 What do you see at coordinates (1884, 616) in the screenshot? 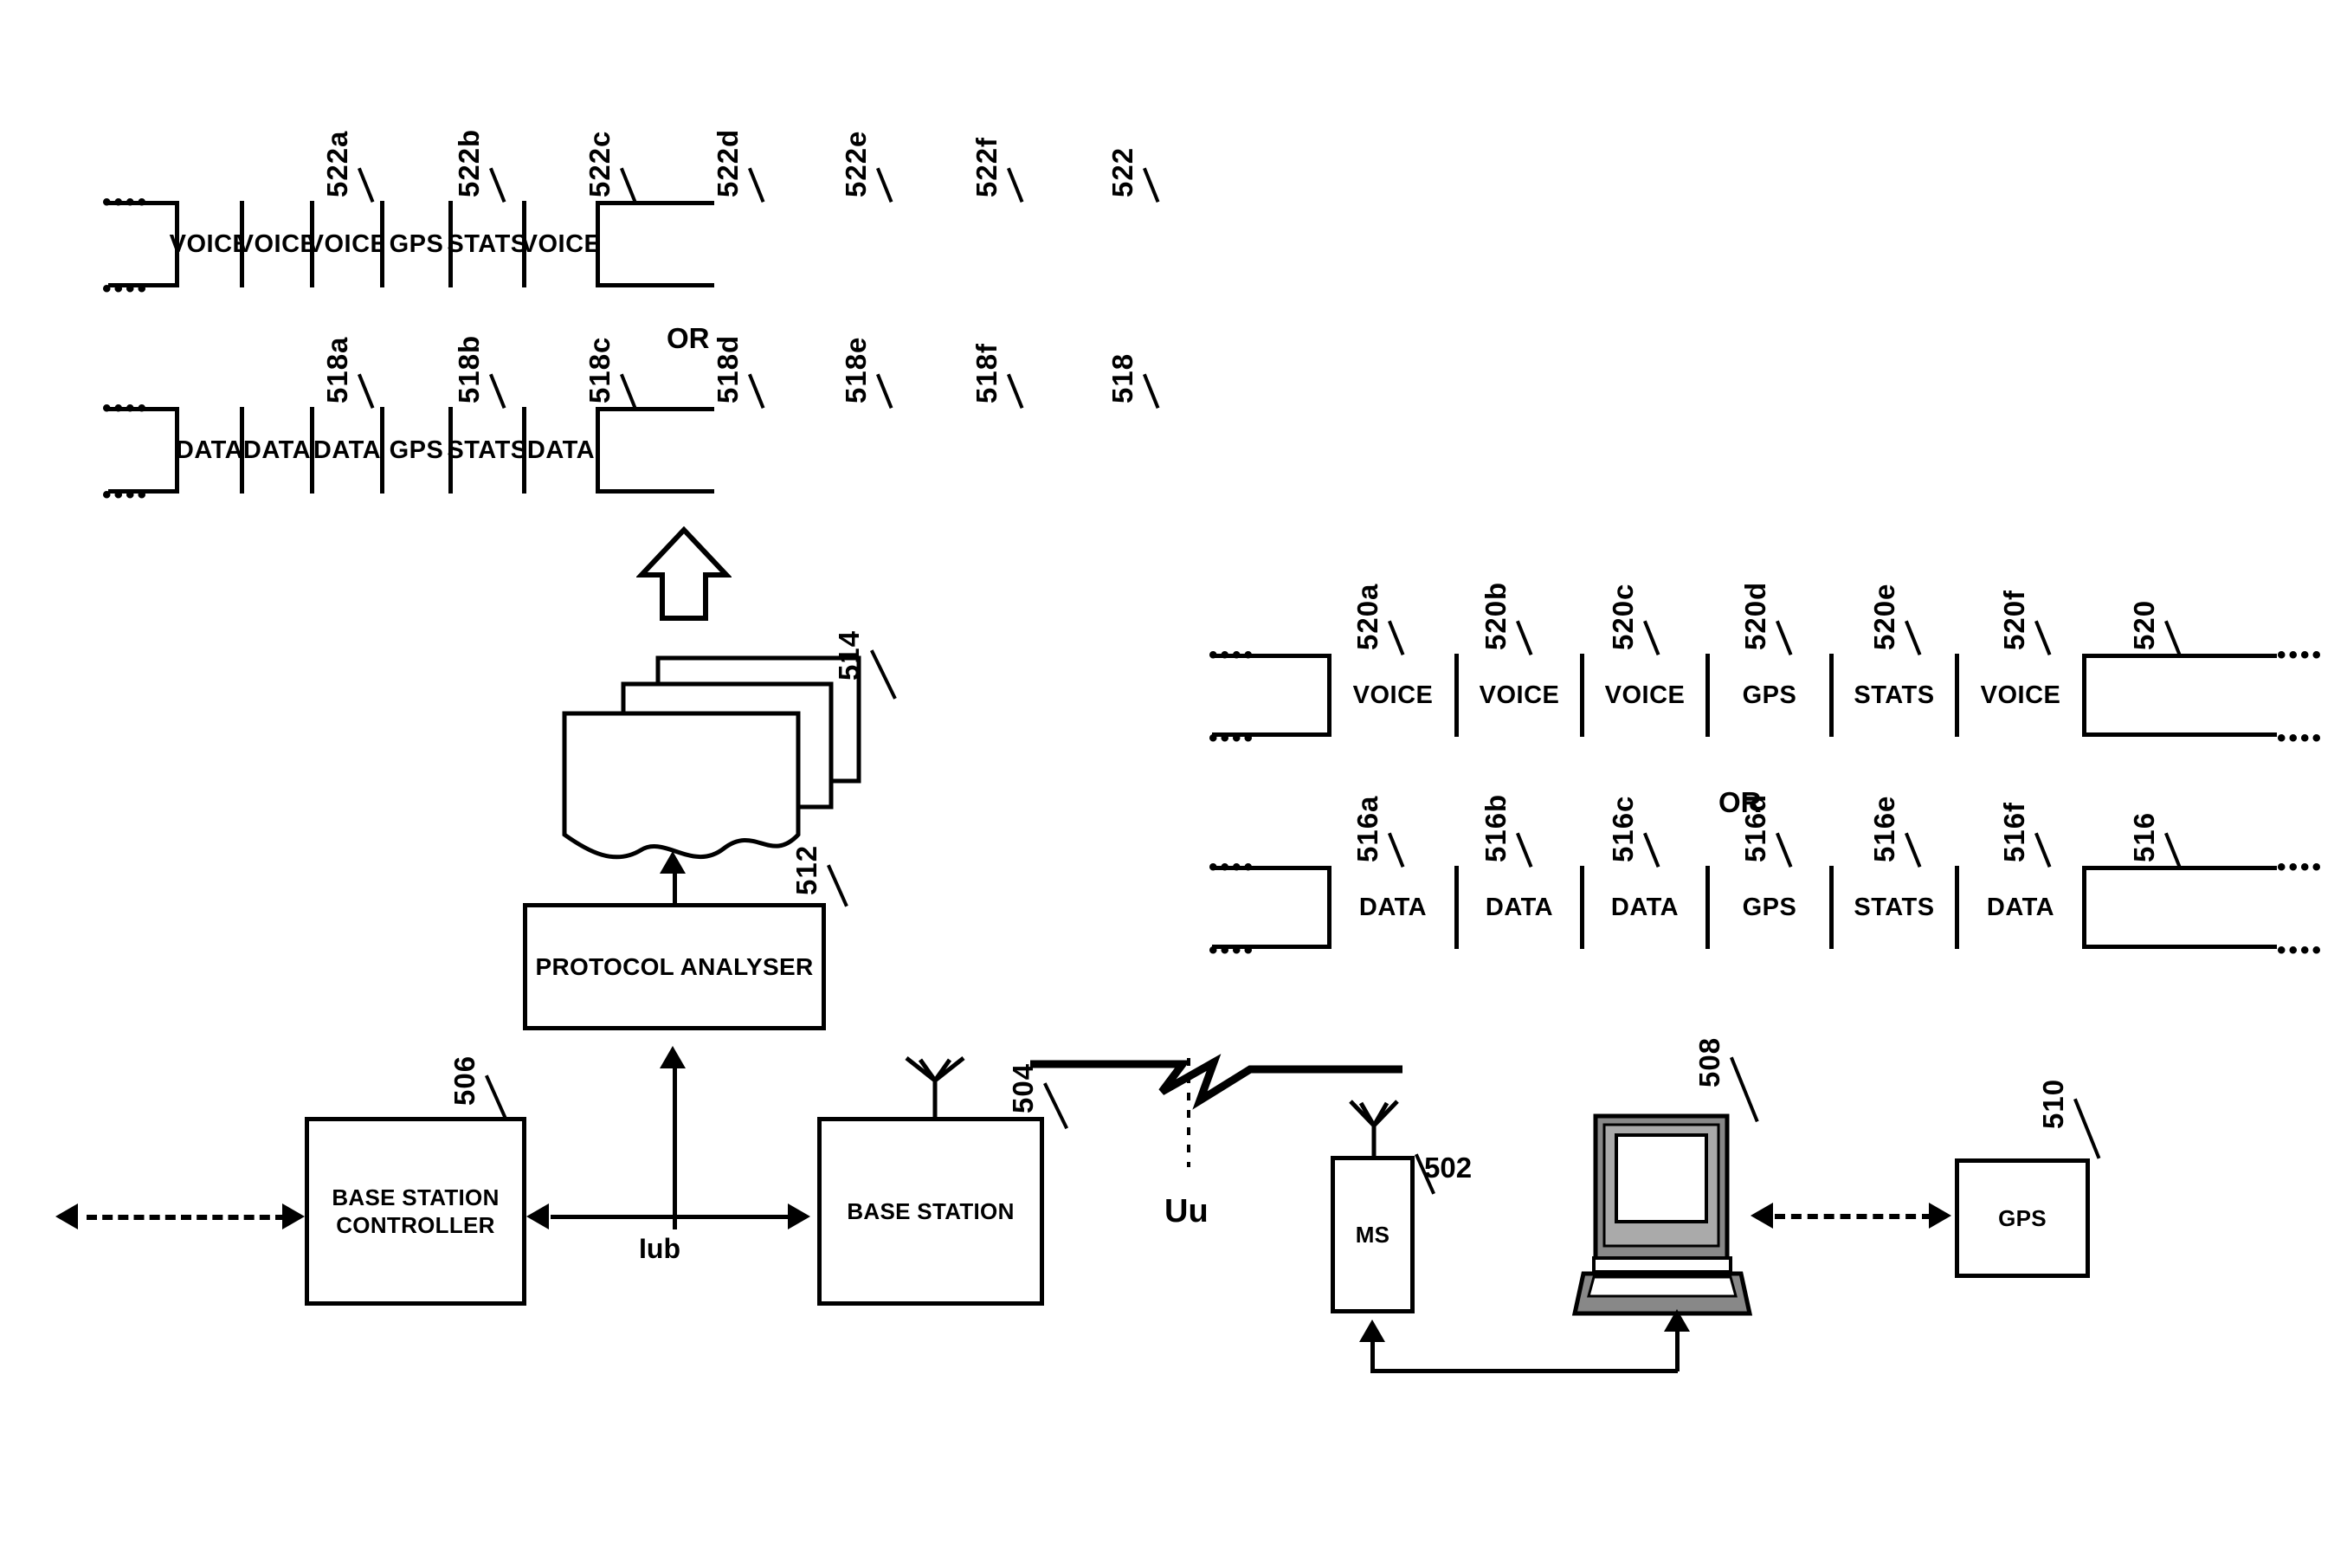
I see `ref-520e: 520e` at bounding box center [1884, 616].